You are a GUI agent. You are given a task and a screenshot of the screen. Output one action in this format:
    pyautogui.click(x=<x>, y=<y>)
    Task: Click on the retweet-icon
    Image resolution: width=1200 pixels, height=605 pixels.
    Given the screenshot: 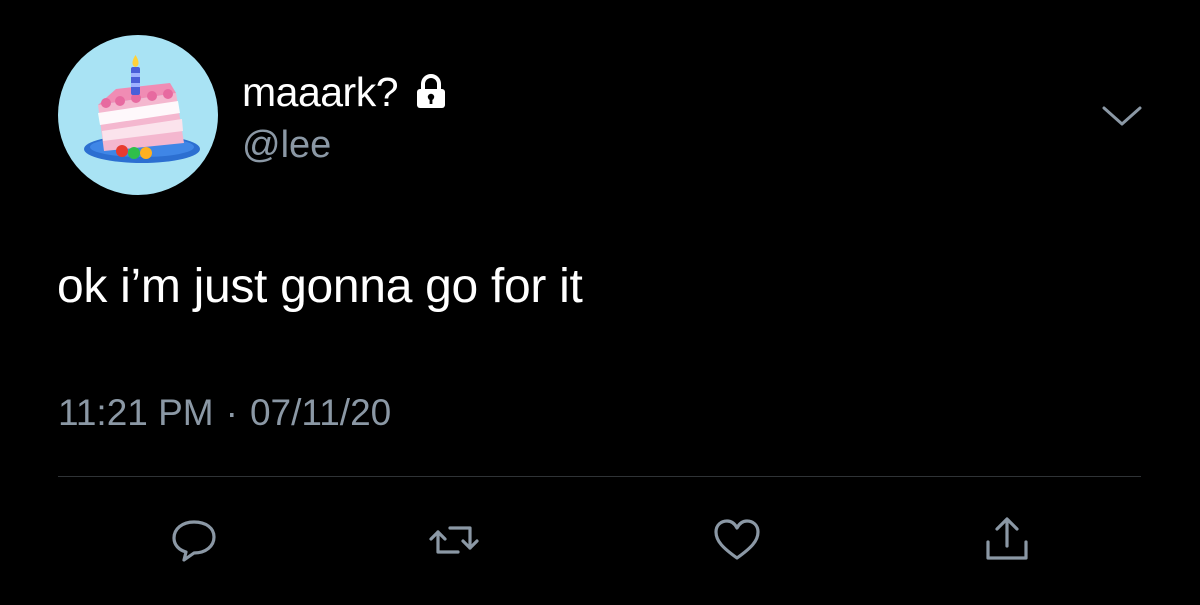 What is the action you would take?
    pyautogui.click(x=454, y=540)
    